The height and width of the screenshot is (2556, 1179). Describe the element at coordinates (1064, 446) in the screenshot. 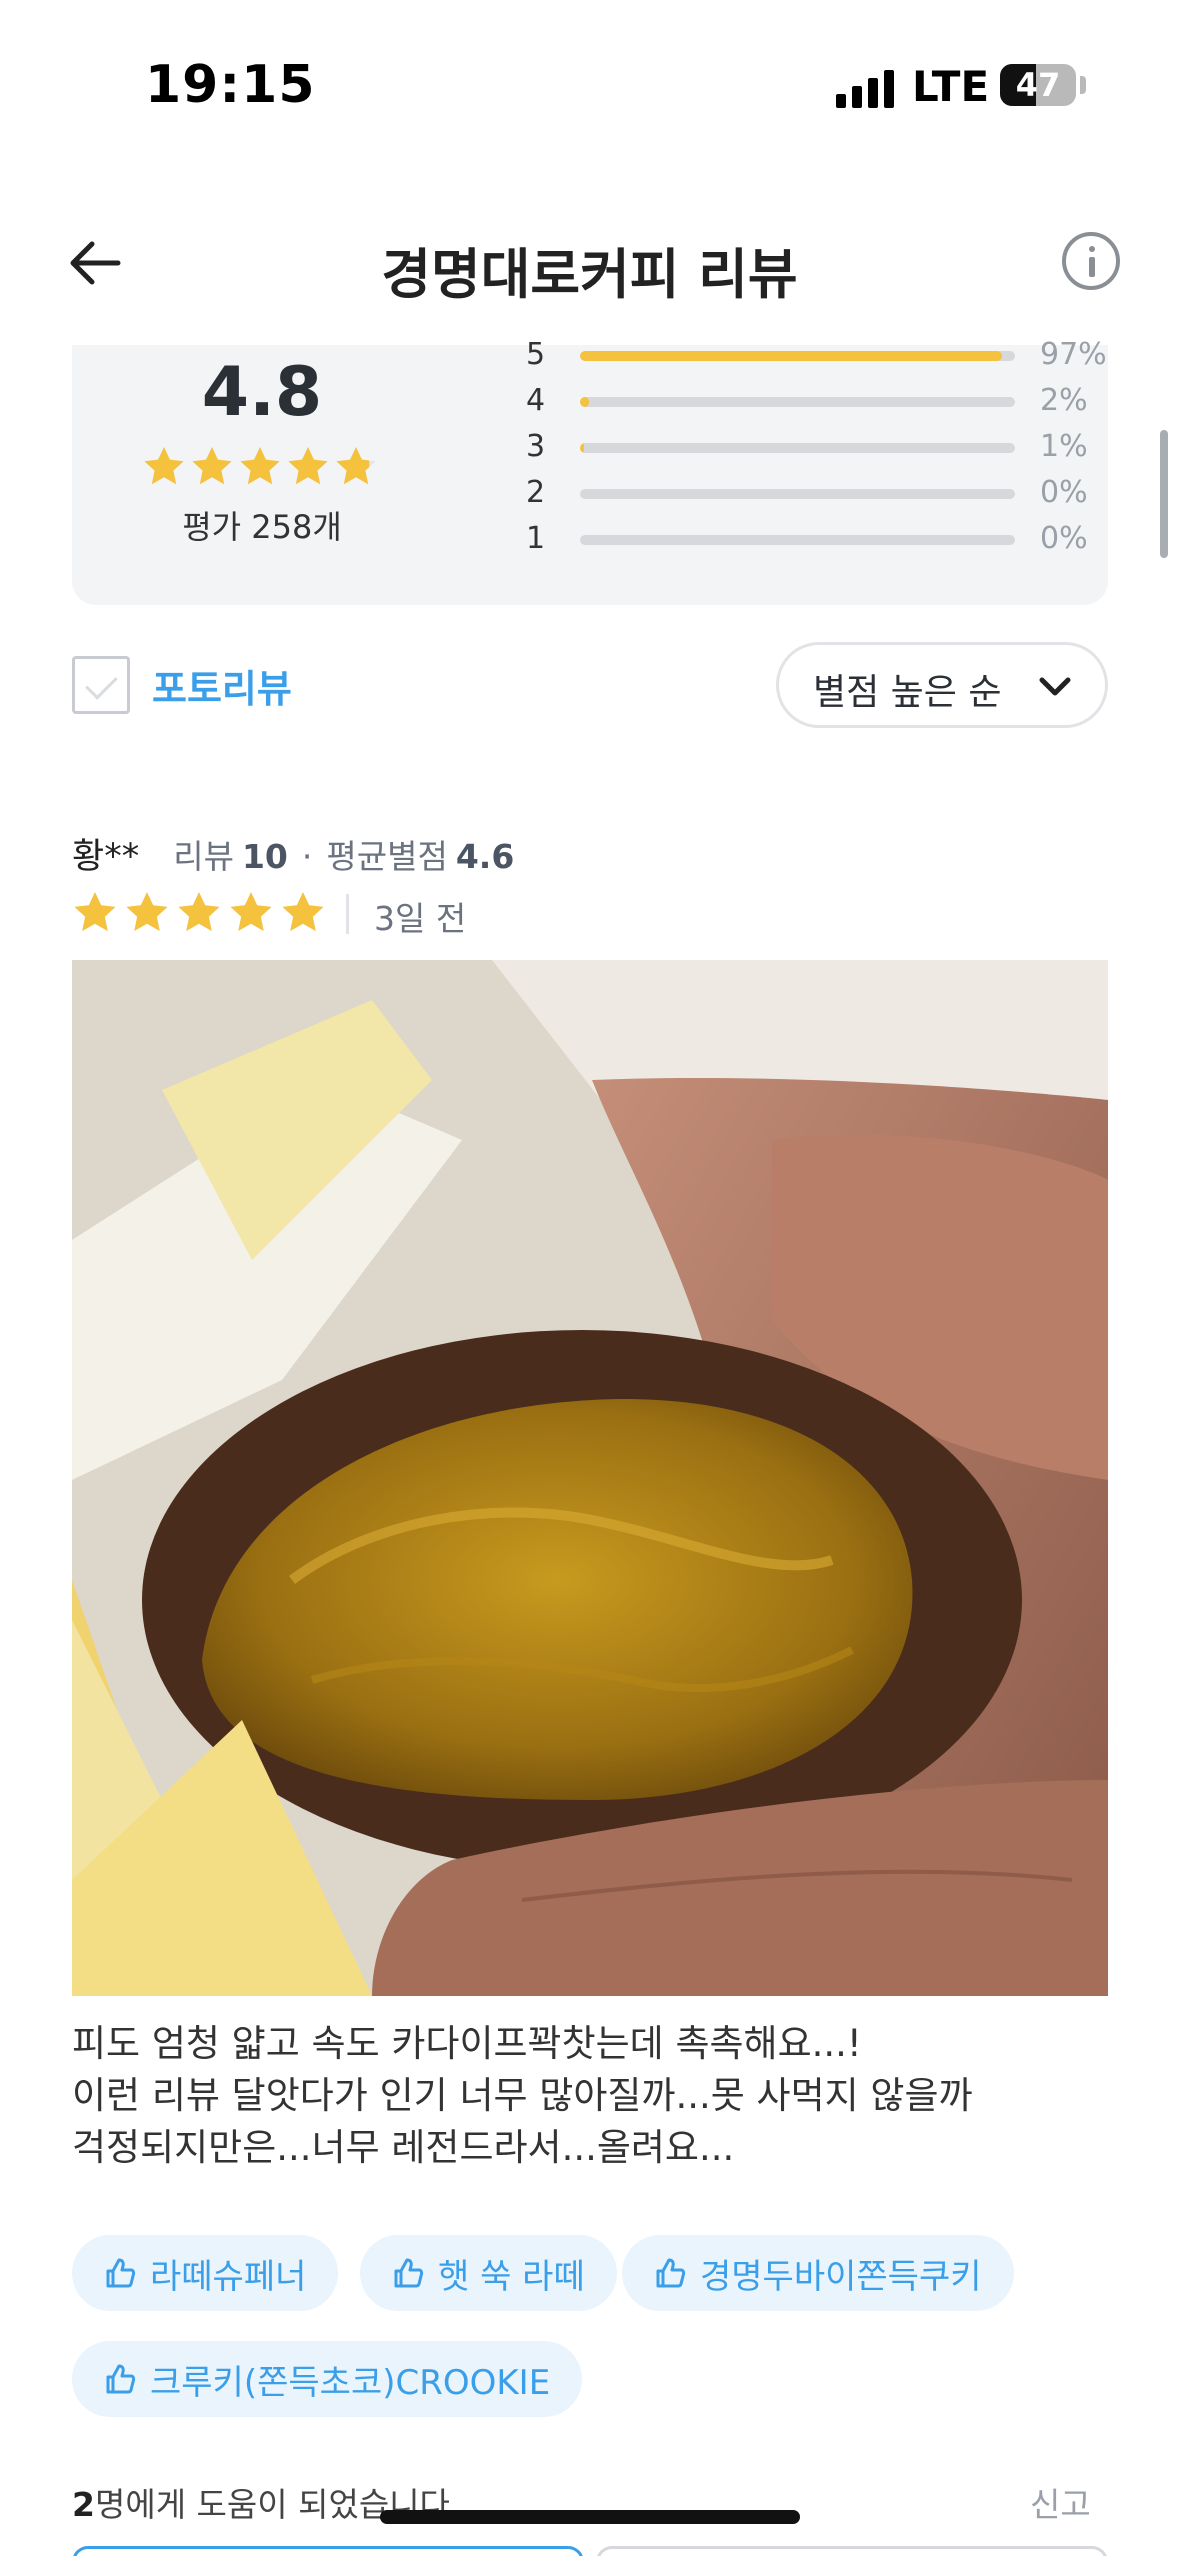

I see `distribution-percent: 1%` at that location.